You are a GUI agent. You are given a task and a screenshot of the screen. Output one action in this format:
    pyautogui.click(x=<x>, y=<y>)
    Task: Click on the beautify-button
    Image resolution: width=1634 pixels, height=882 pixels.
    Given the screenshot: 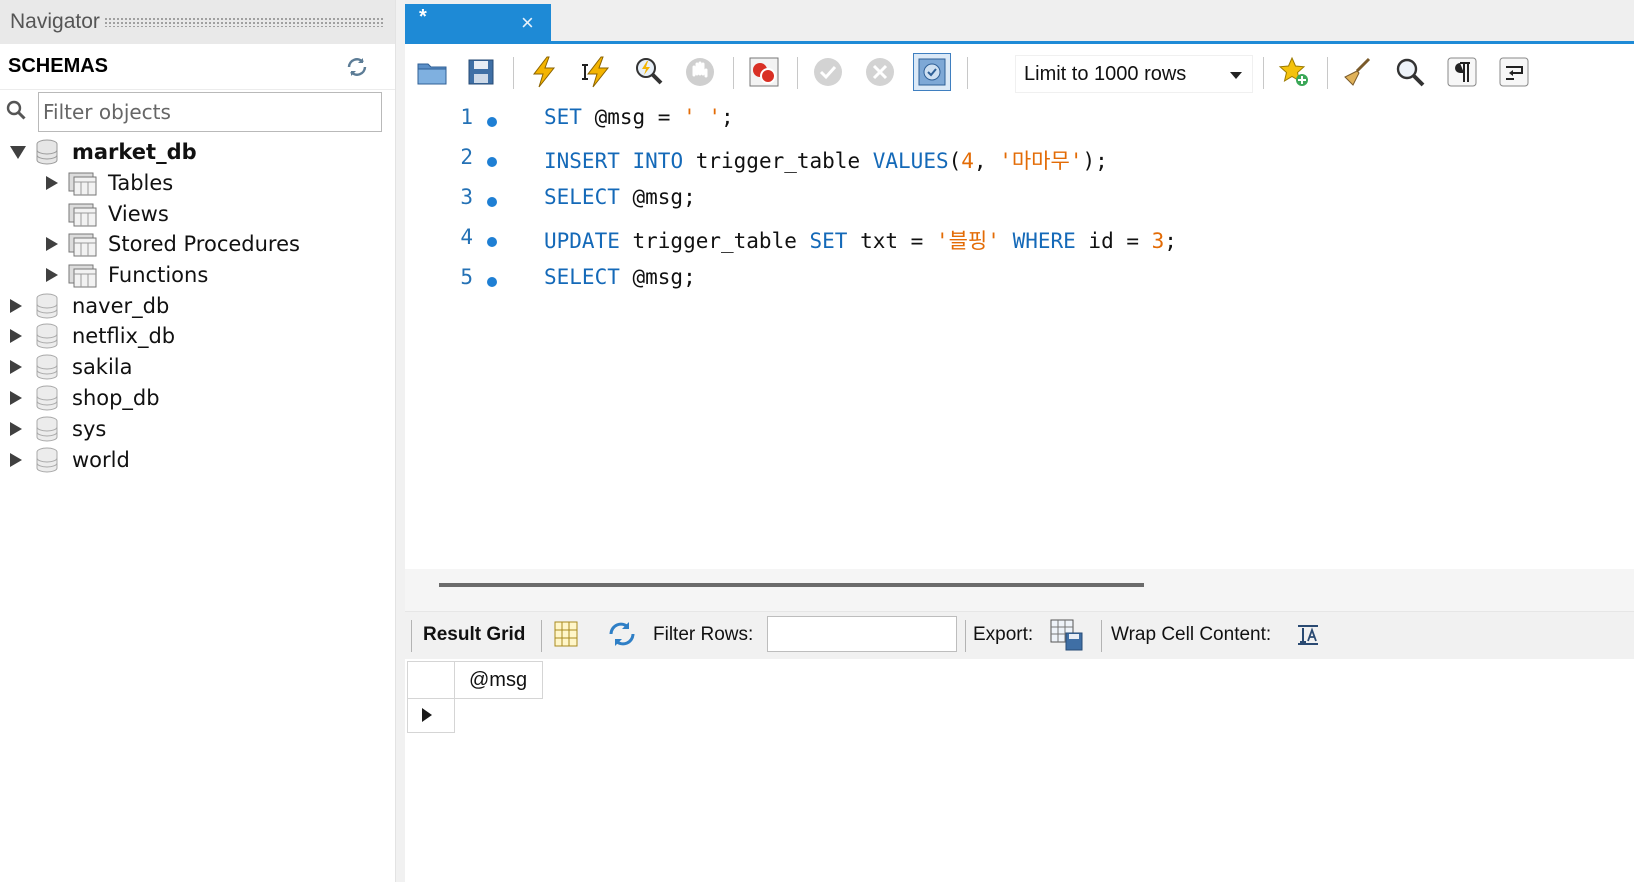 What is the action you would take?
    pyautogui.click(x=1358, y=72)
    